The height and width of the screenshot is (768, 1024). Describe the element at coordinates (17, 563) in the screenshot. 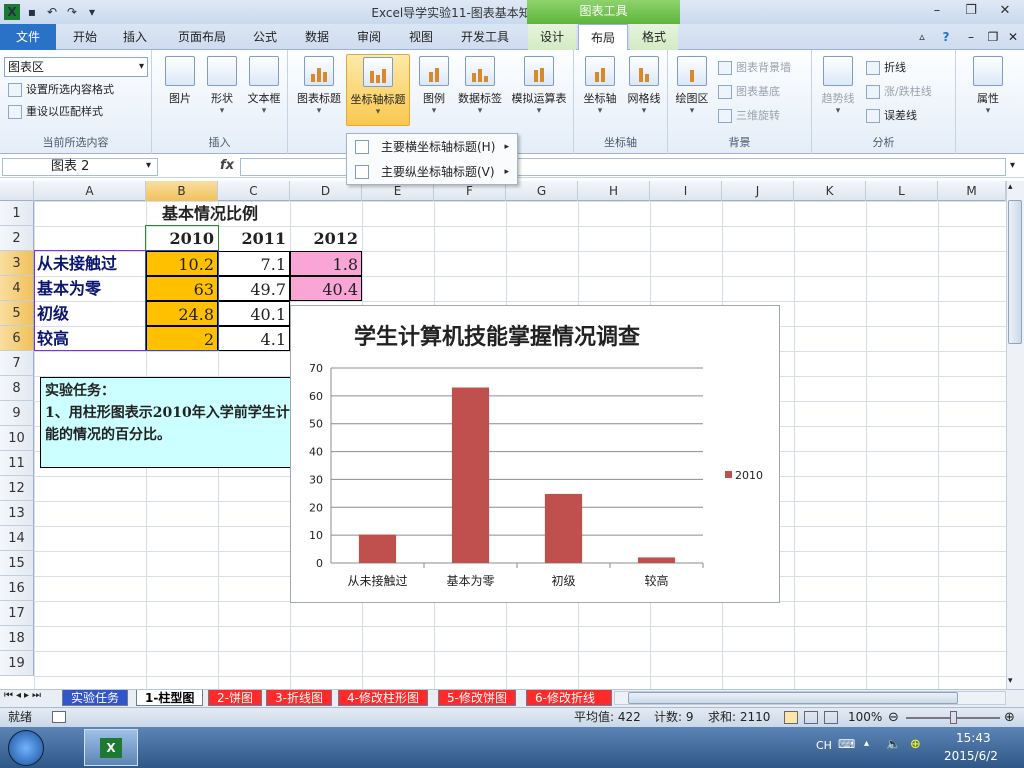

I see `row-header: 15` at that location.